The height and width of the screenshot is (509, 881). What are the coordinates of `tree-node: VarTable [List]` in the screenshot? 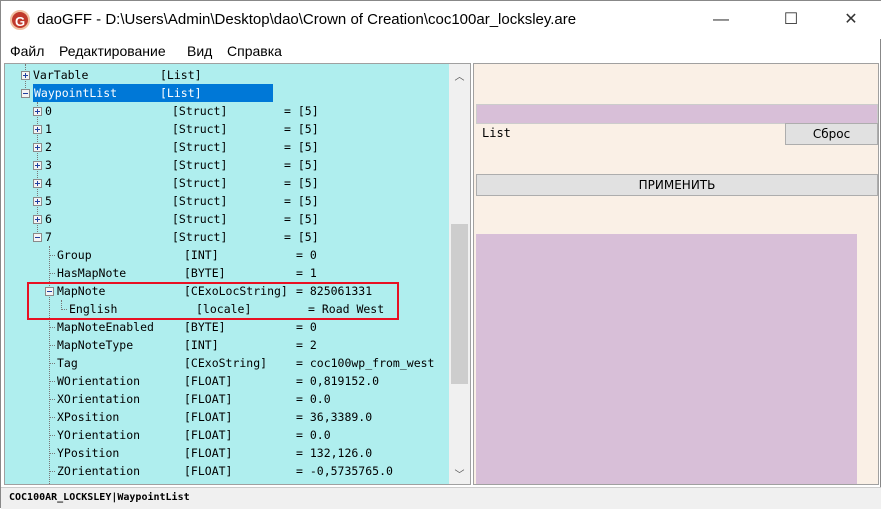 It's located at (228, 75).